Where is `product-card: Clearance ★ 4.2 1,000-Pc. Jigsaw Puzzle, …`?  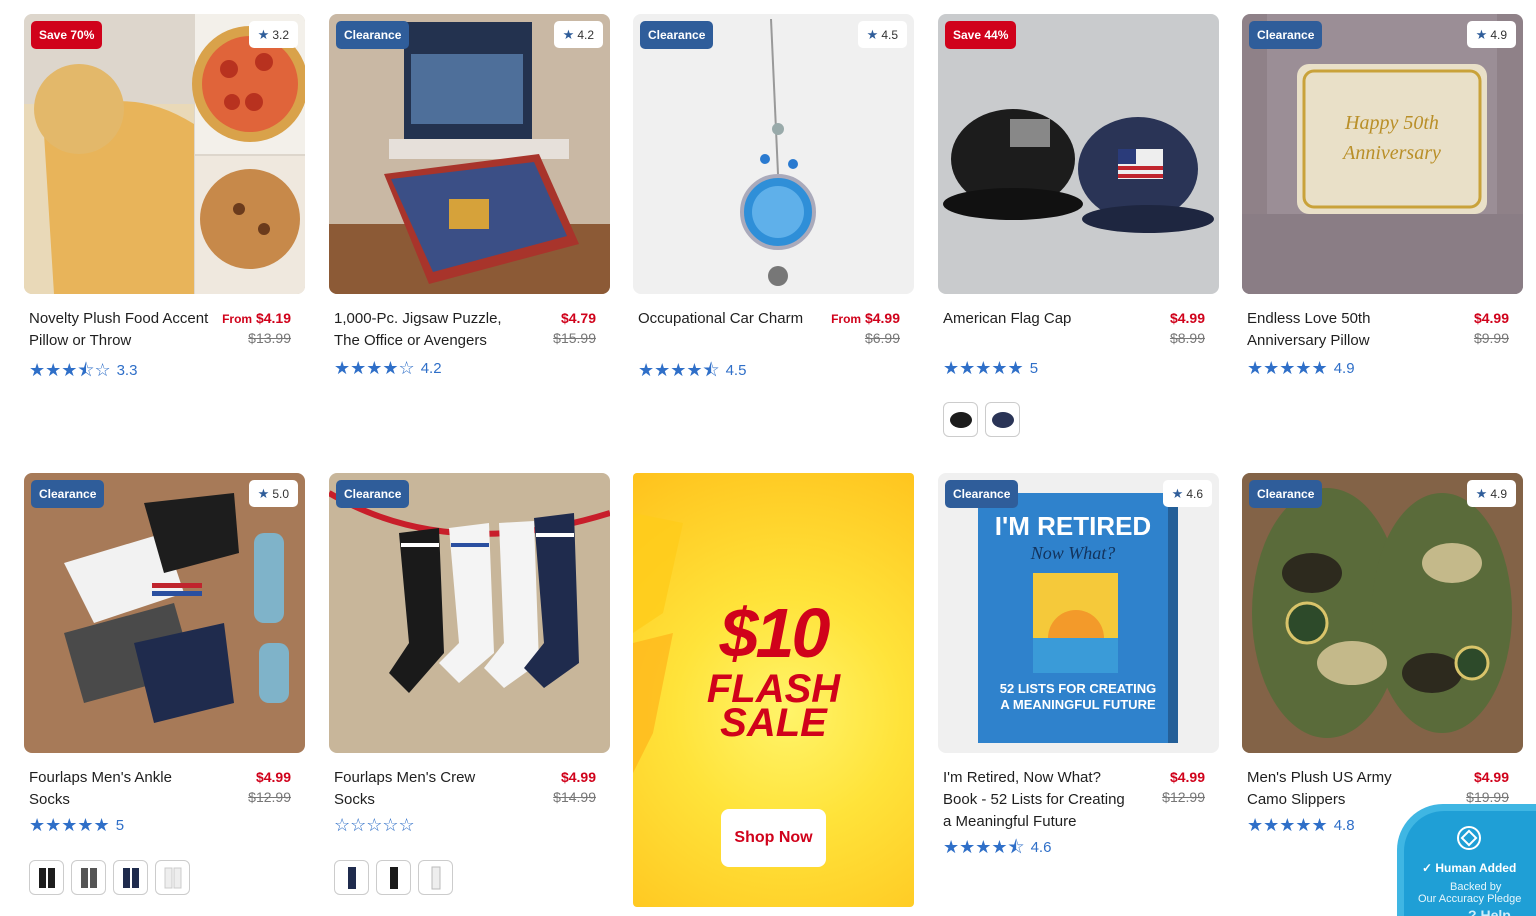
product-card: Clearance ★ 4.2 1,000-Pc. Jigsaw Puzzle, … is located at coordinates (469, 196).